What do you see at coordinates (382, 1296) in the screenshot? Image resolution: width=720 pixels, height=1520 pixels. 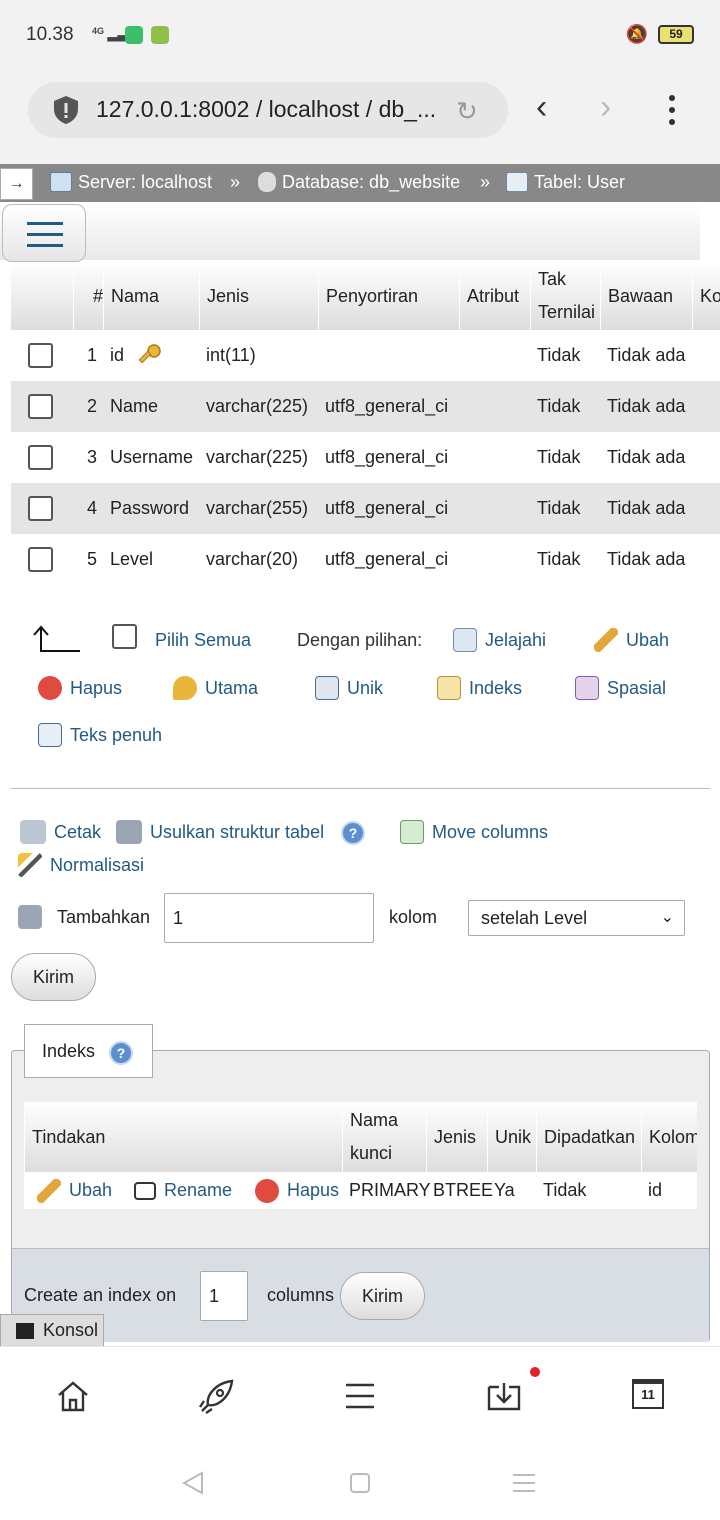 I see `create-index-submit-button: Kirim` at bounding box center [382, 1296].